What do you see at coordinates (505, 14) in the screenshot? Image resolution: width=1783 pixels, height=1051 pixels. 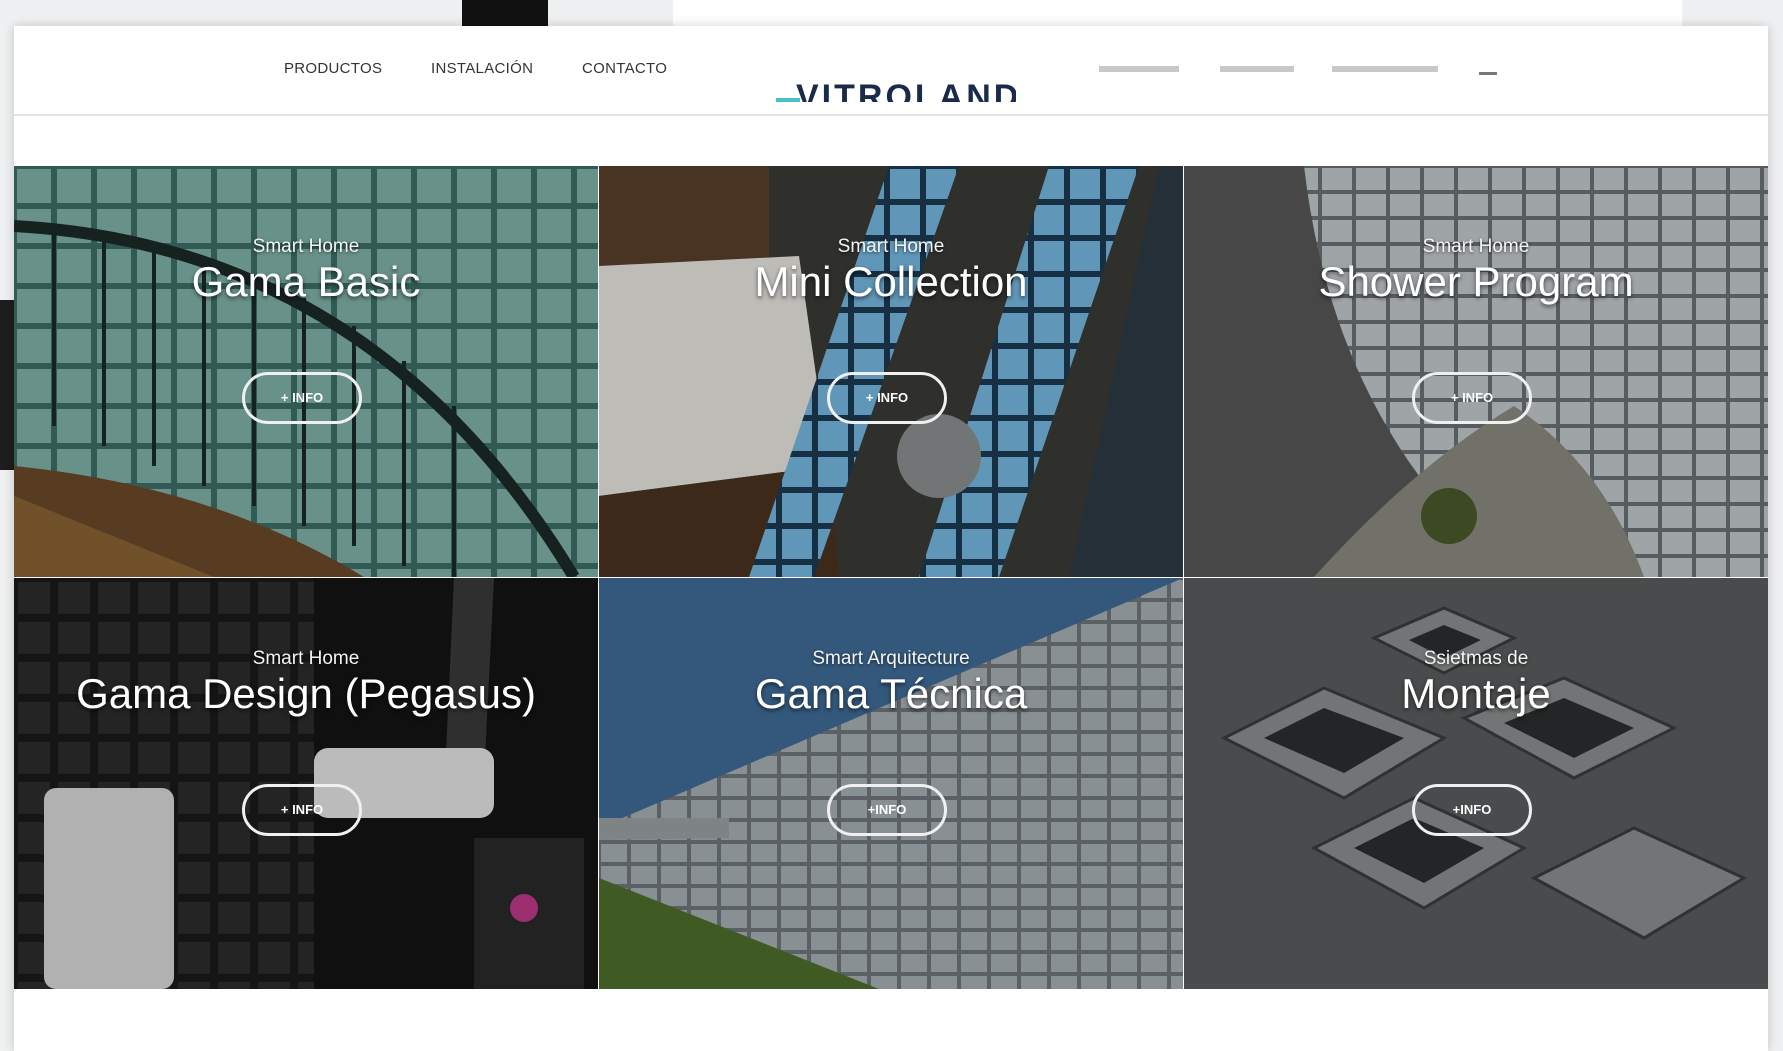 I see `background-dark-block` at bounding box center [505, 14].